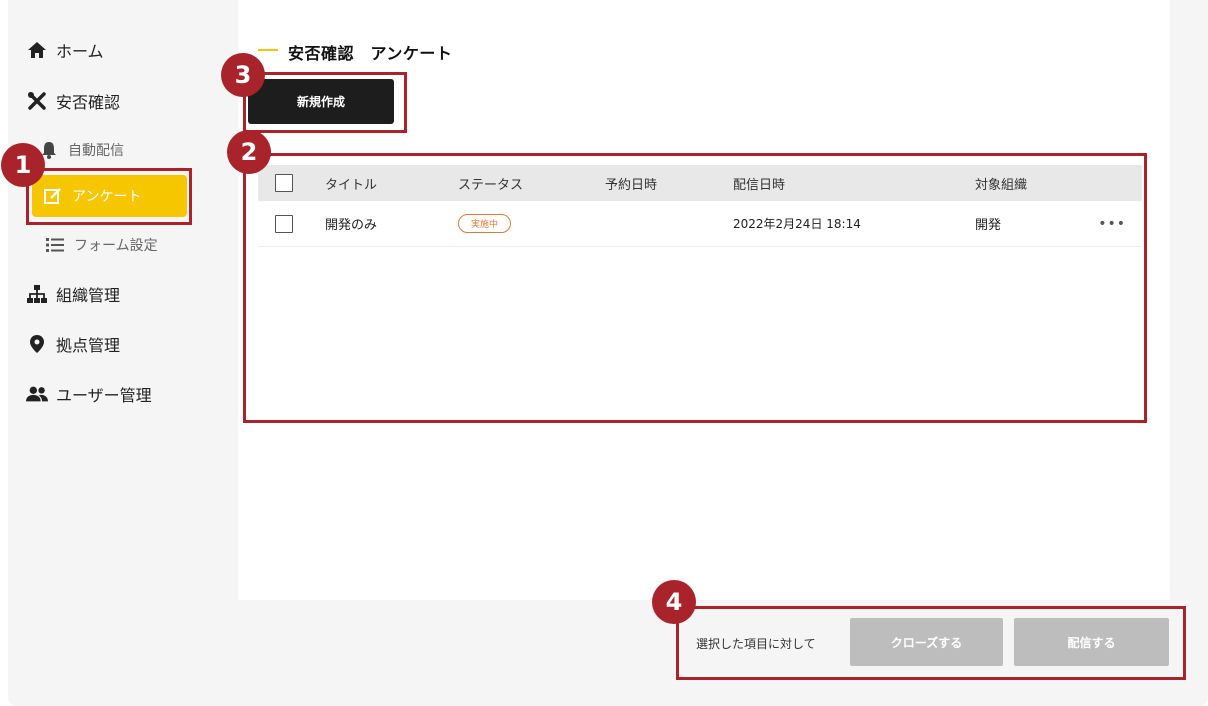  I want to click on tools-icon, so click(37, 101).